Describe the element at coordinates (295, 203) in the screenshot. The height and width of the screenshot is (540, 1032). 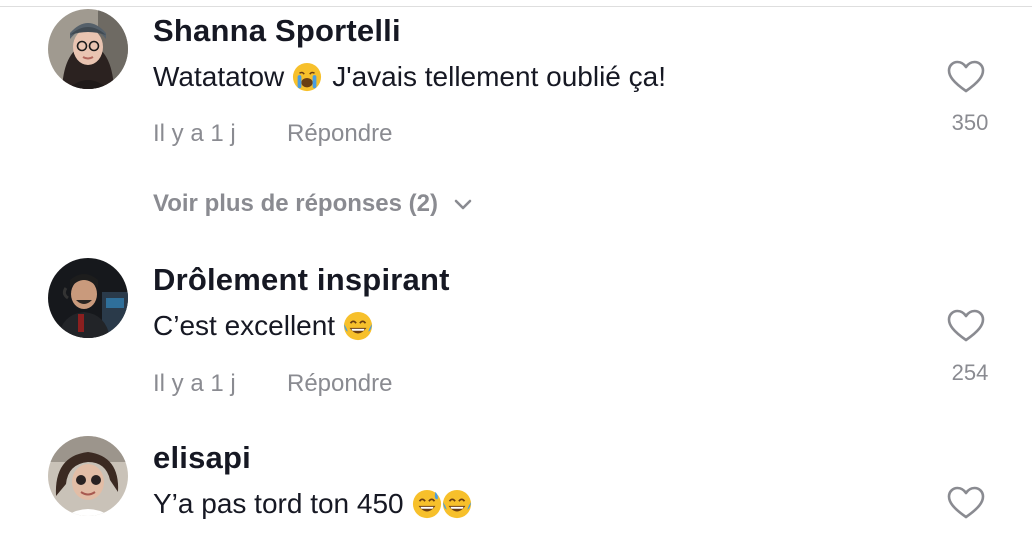
I see `view-more-replies-label: Voir plus de réponses (2)` at that location.